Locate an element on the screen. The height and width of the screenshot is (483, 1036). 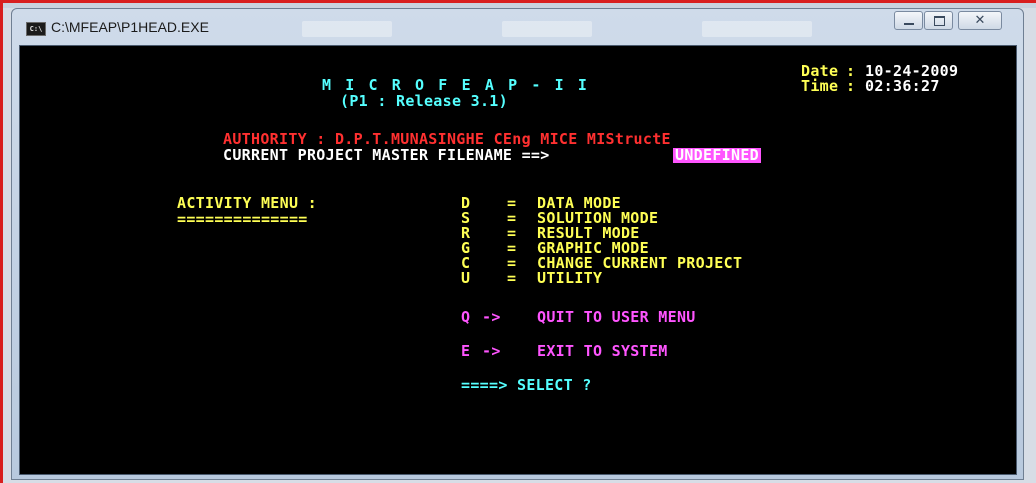
title-bar: C:\ C:\MFEAP\P1HEAD.EXE ✕ is located at coordinates (517, 27).